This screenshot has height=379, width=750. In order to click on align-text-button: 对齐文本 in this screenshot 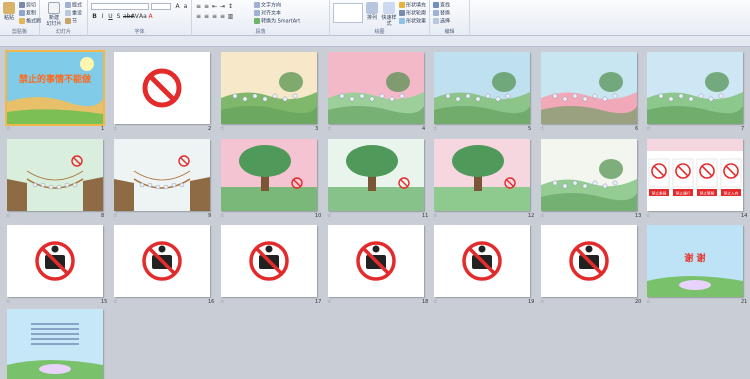, I will do `click(267, 13)`.